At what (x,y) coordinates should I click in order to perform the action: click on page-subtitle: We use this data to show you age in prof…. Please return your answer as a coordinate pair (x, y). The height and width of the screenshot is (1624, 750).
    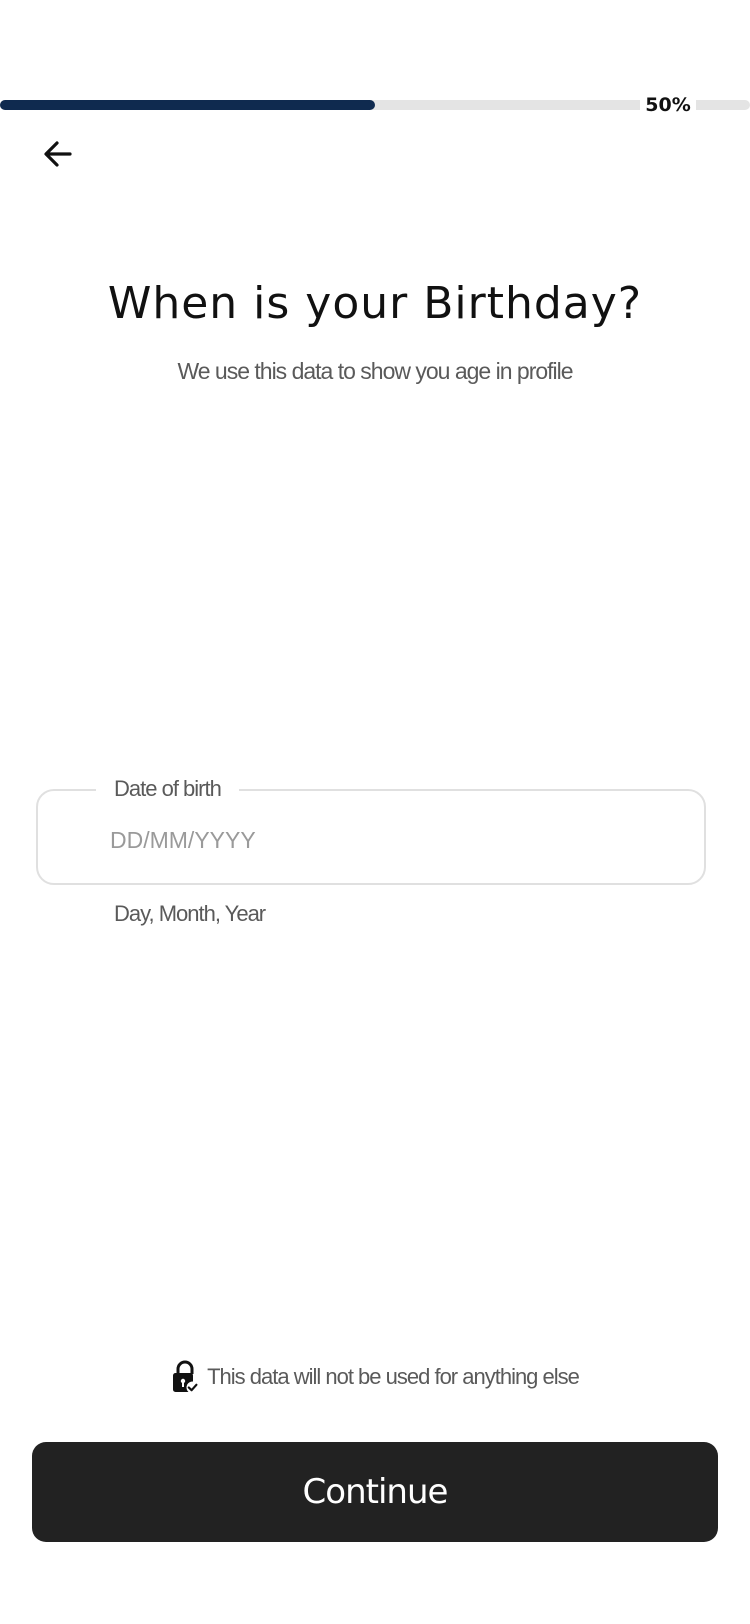
    Looking at the image, I should click on (375, 371).